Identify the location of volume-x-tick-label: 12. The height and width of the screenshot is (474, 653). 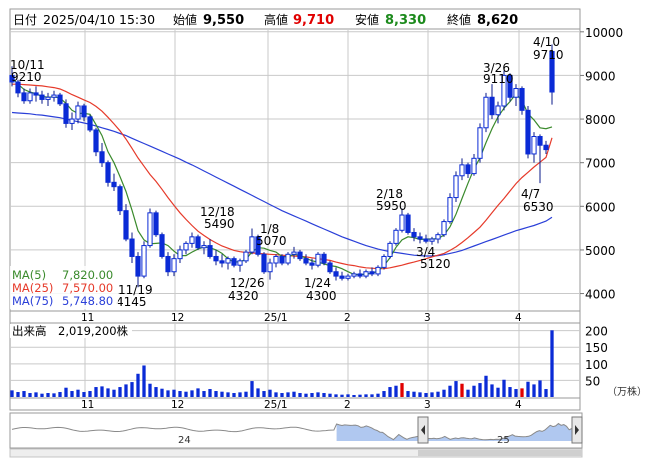
(177, 405).